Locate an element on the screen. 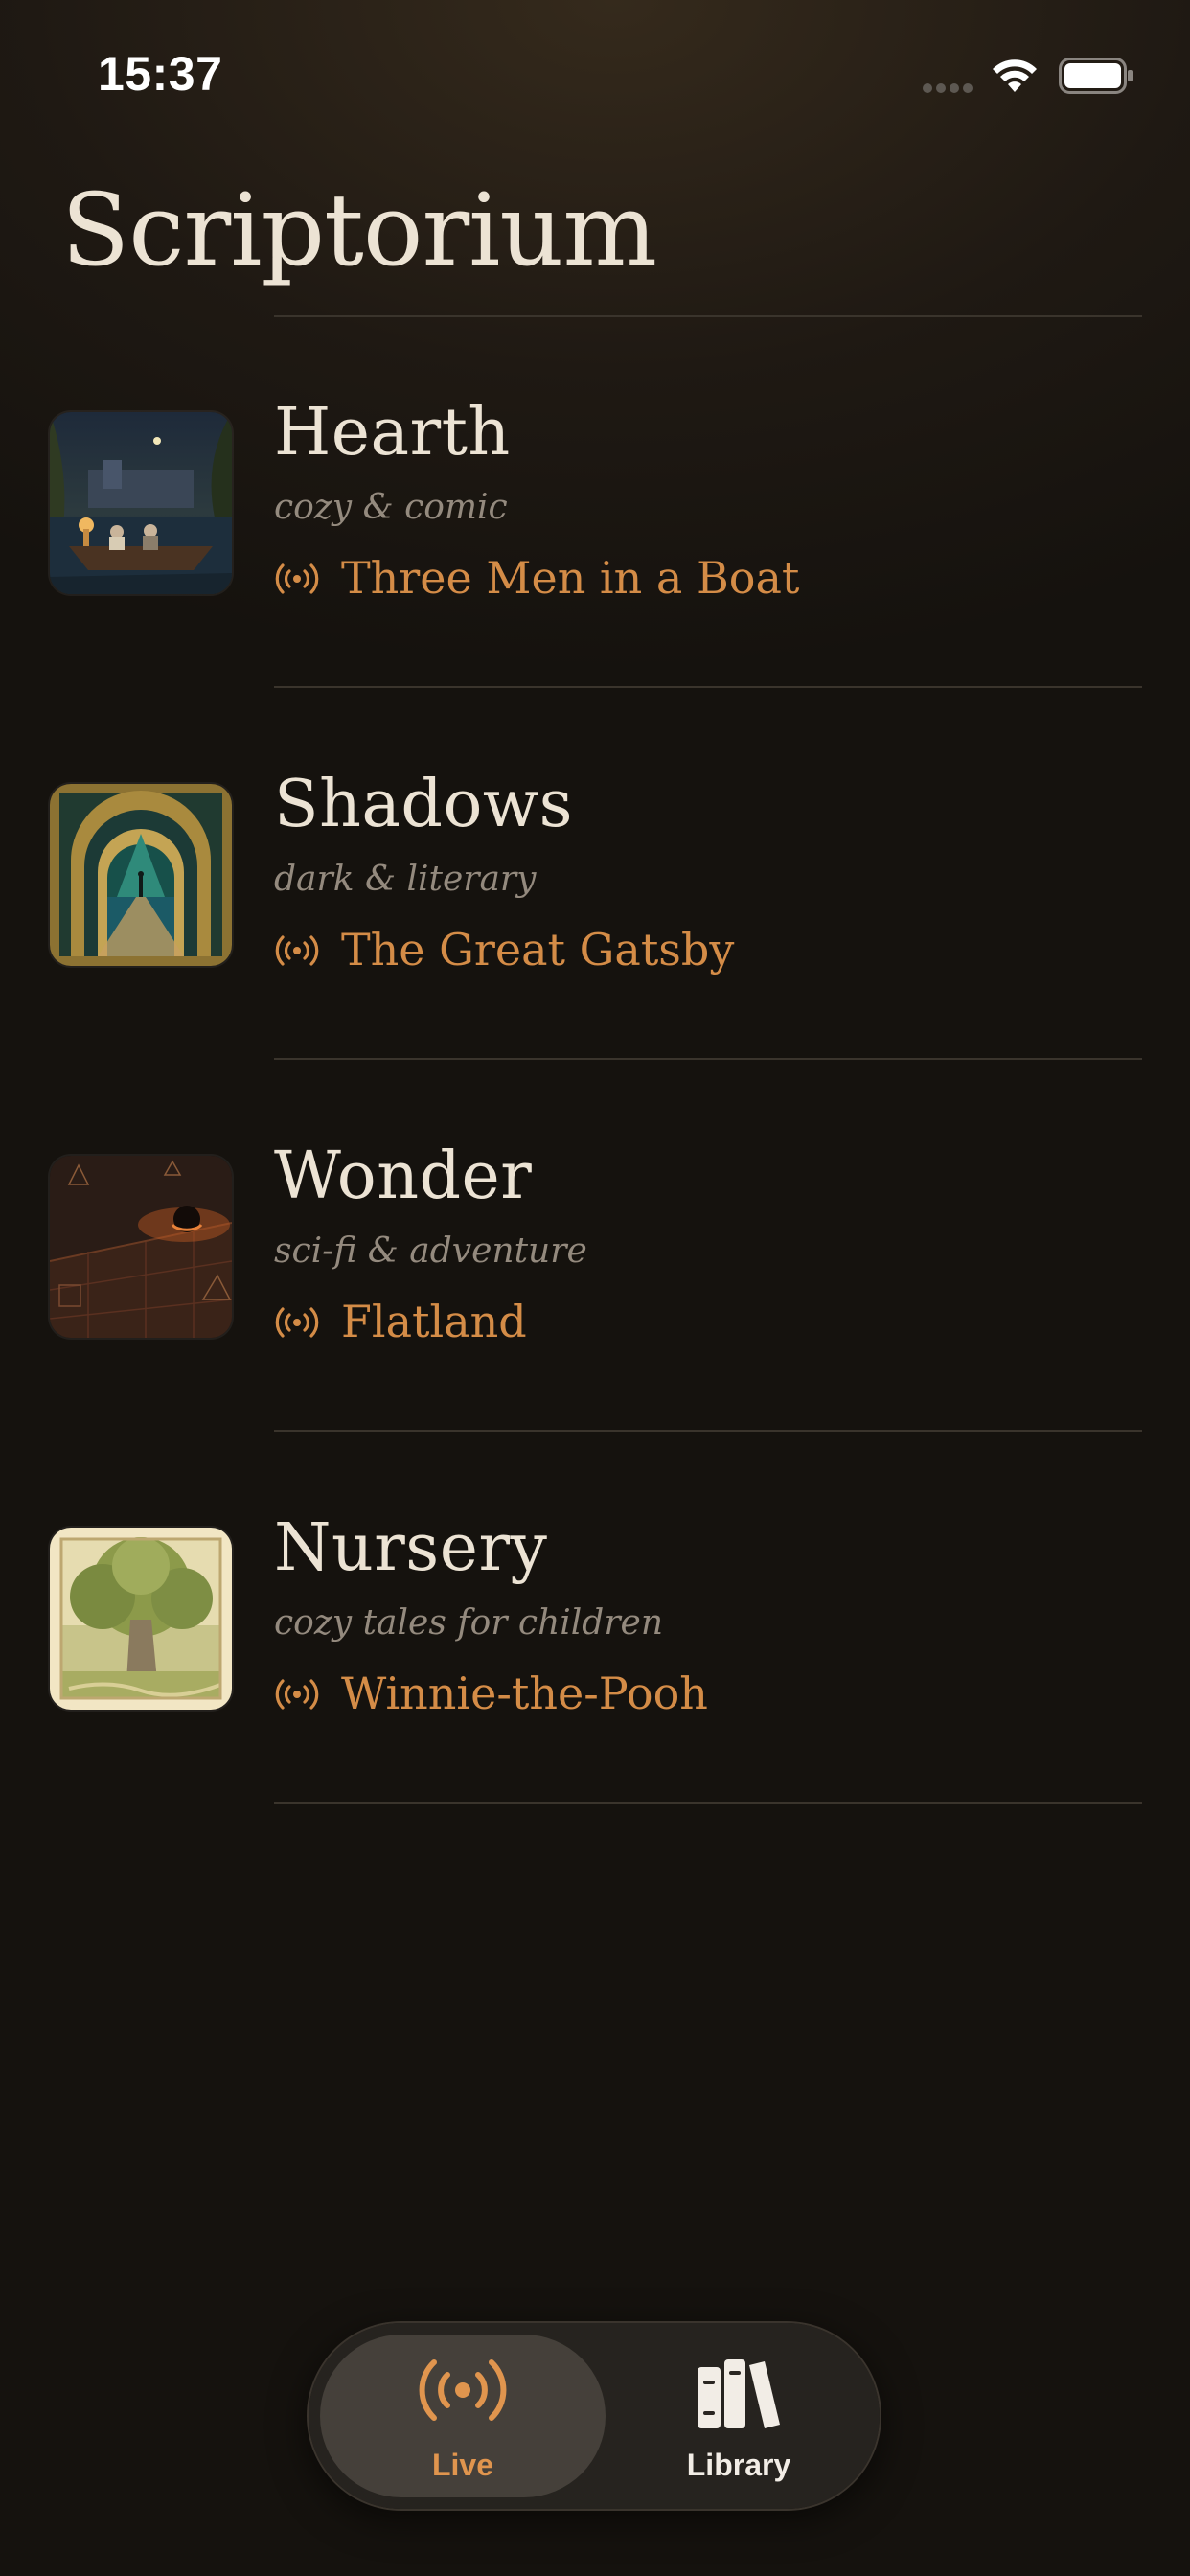 This screenshot has height=2576, width=1190. room-genre: dark & literary is located at coordinates (405, 879).